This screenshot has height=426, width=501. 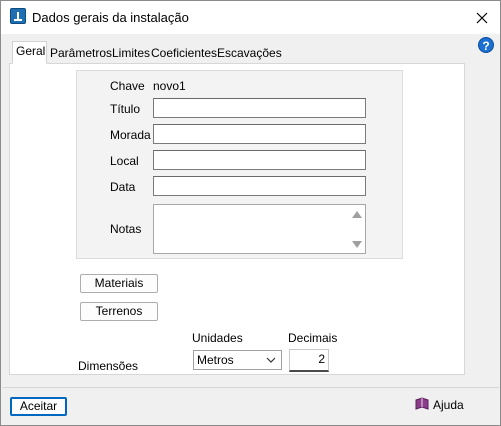 I want to click on close-button, so click(x=481, y=17).